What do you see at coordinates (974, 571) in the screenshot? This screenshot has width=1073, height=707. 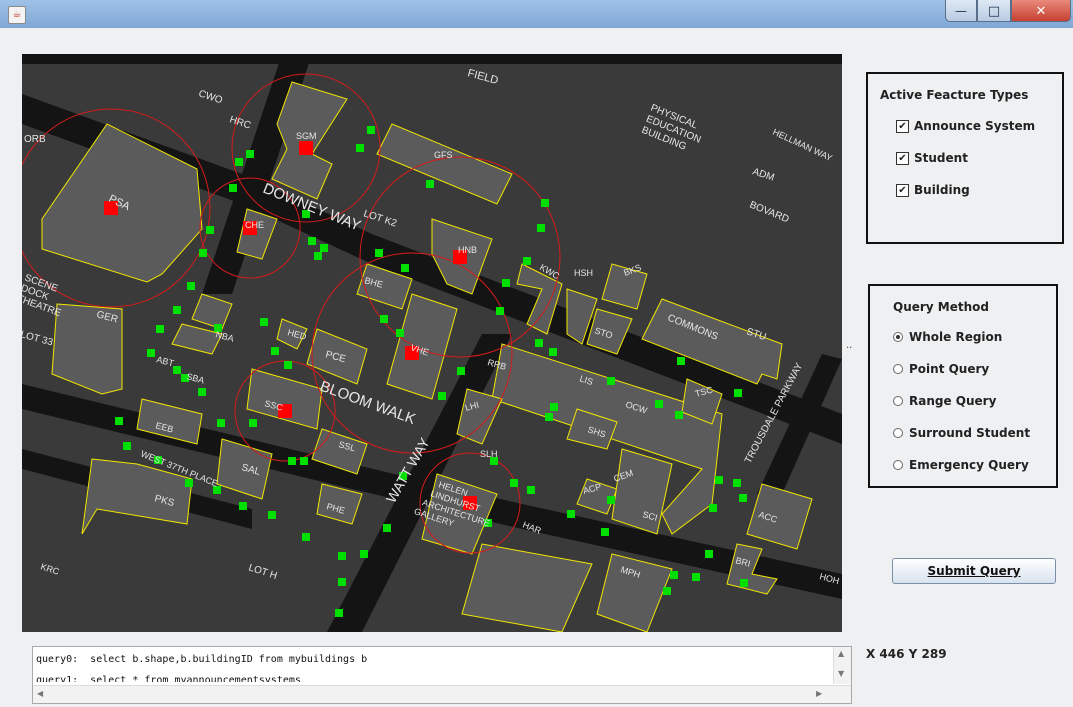 I see `submit-query-button: Submit Query` at bounding box center [974, 571].